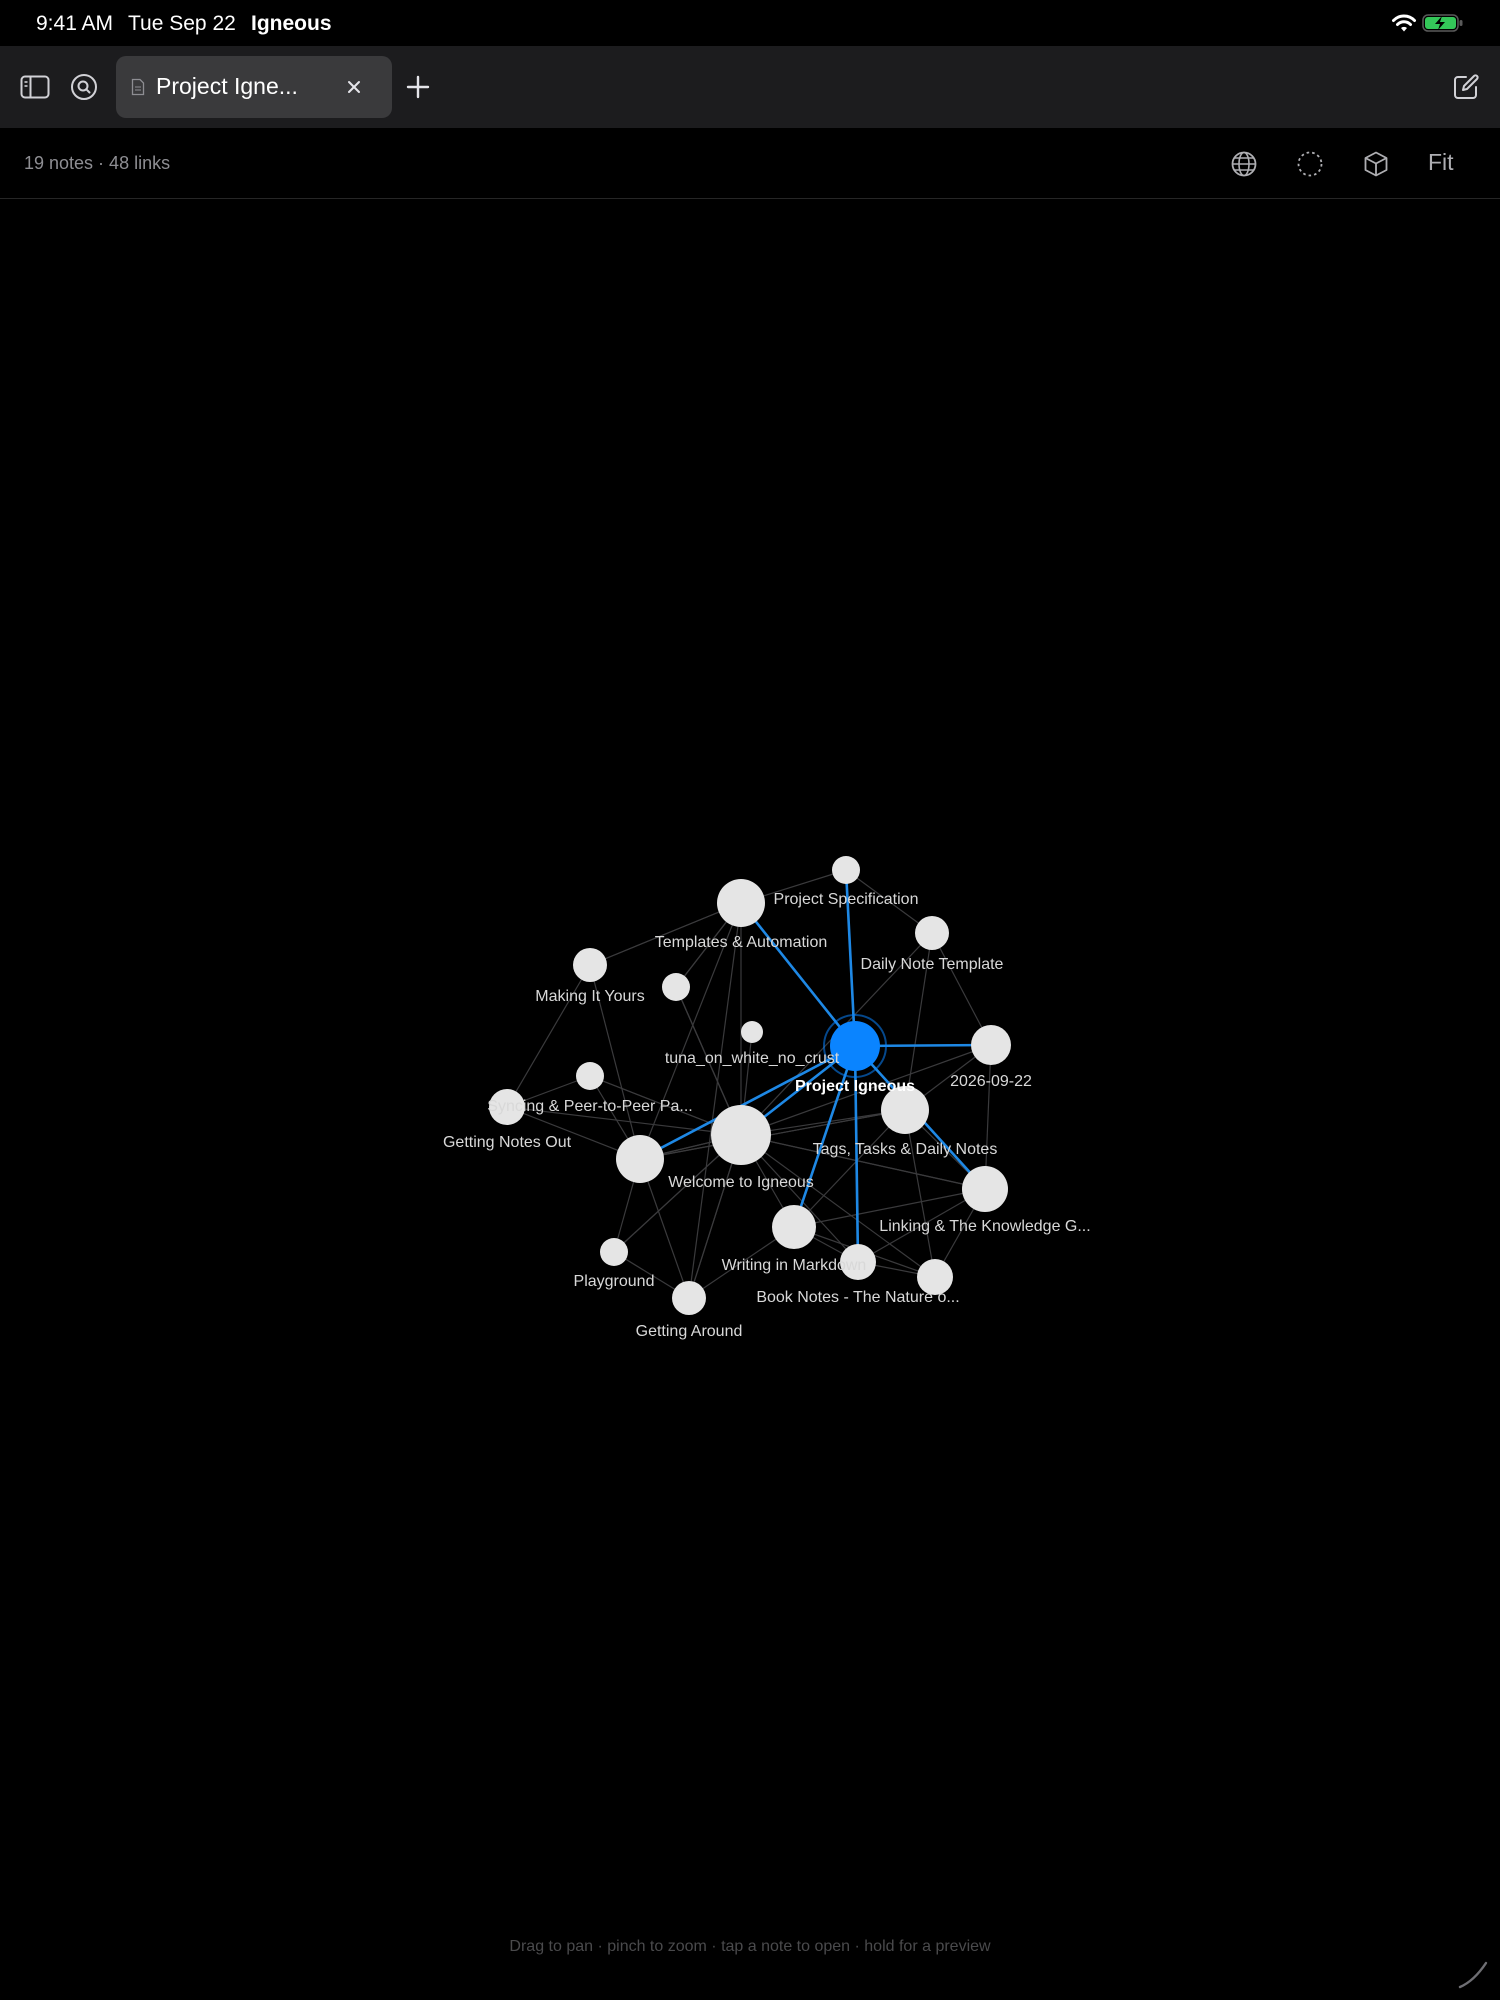  Describe the element at coordinates (507, 1142) in the screenshot. I see `label-getting-notes-out: Getting Notes Out` at that location.